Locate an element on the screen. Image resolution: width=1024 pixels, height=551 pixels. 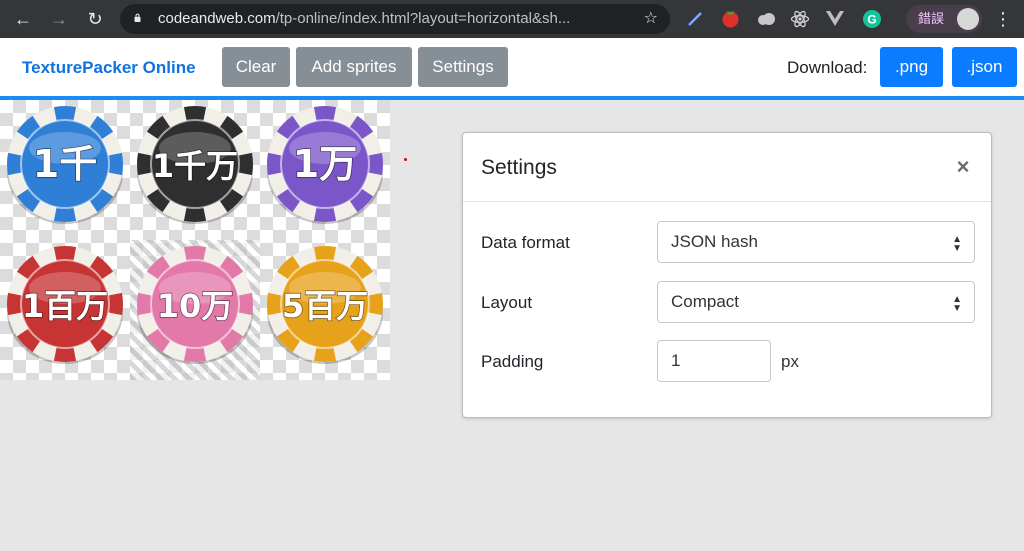
chip-label: 5百万 is located at coordinates (325, 306).